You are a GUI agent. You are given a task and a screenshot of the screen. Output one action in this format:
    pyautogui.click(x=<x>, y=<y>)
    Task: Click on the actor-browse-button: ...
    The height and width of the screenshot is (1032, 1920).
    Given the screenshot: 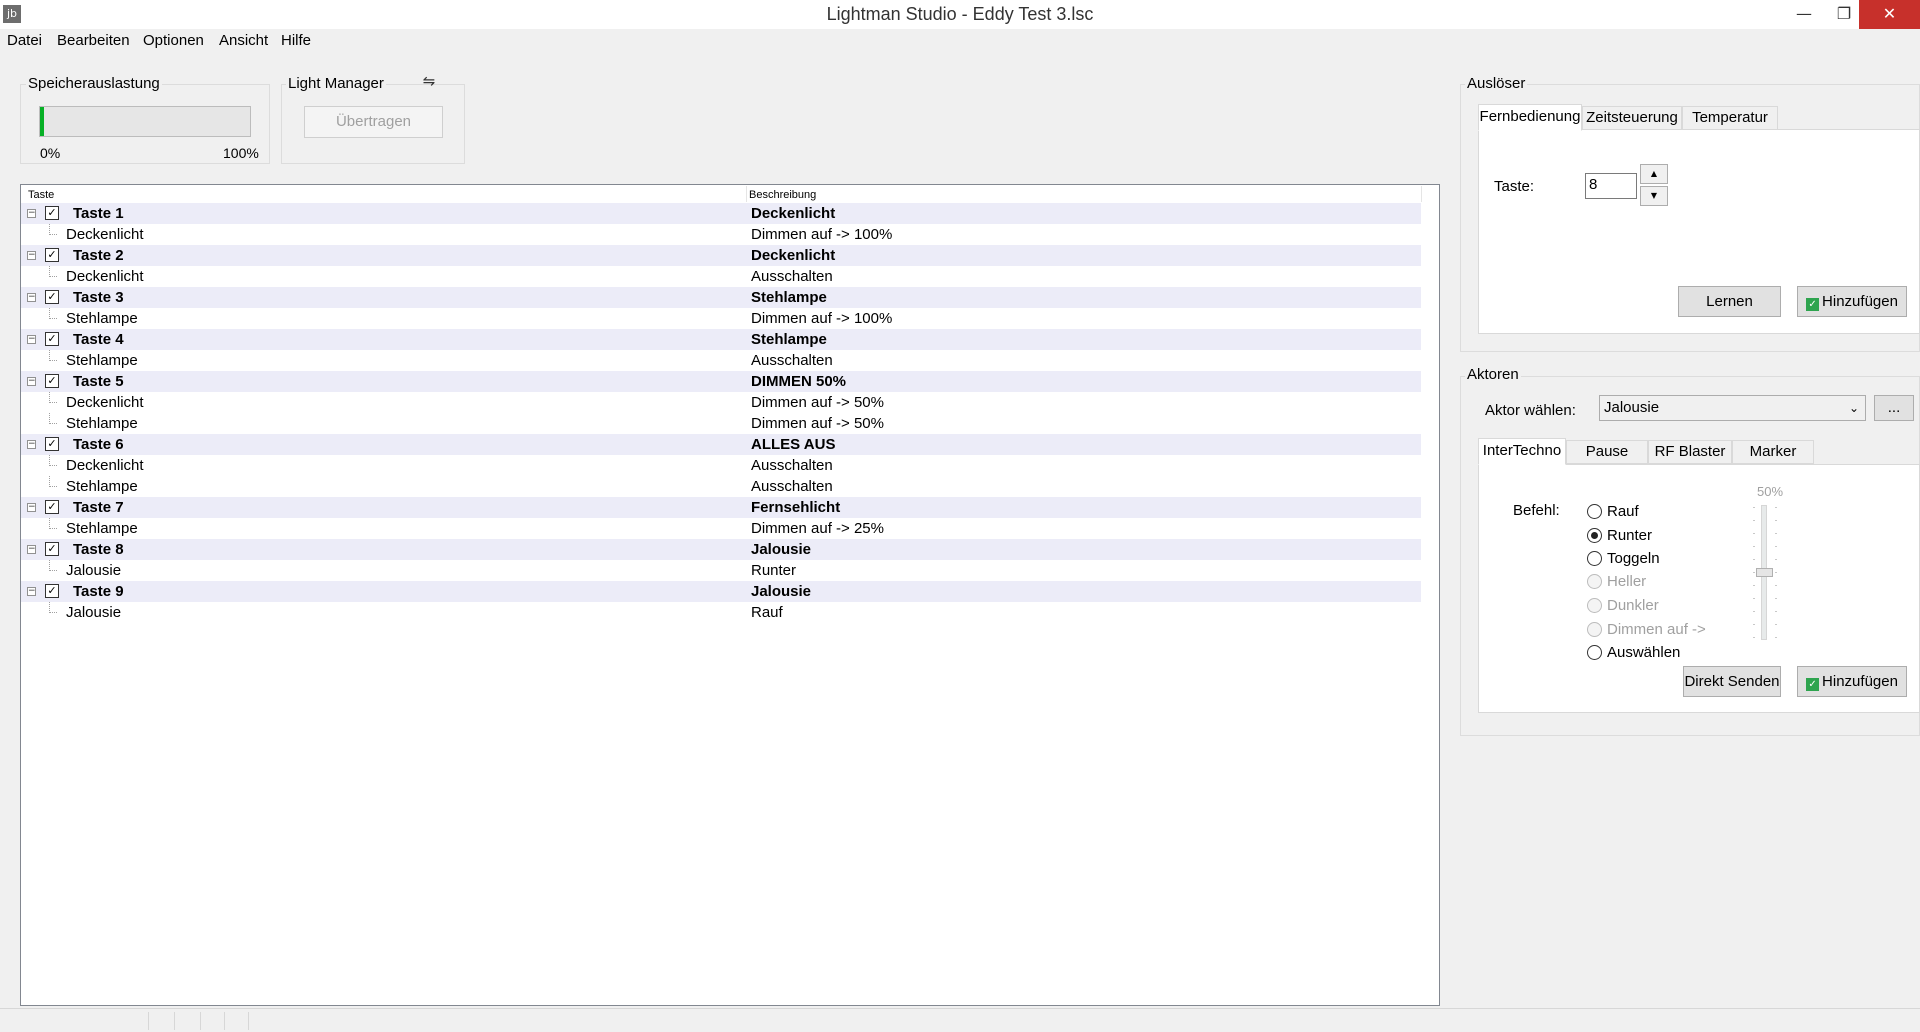 What is the action you would take?
    pyautogui.click(x=1894, y=408)
    